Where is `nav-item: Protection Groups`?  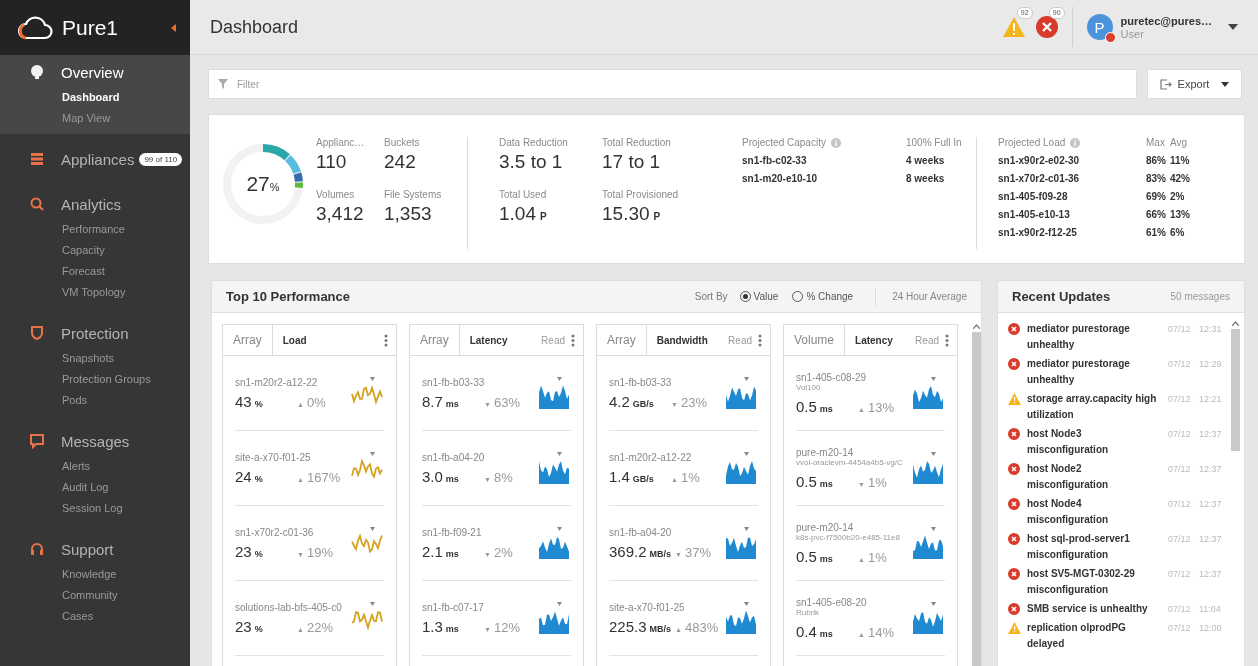
nav-item: Protection Groups is located at coordinates (106, 379).